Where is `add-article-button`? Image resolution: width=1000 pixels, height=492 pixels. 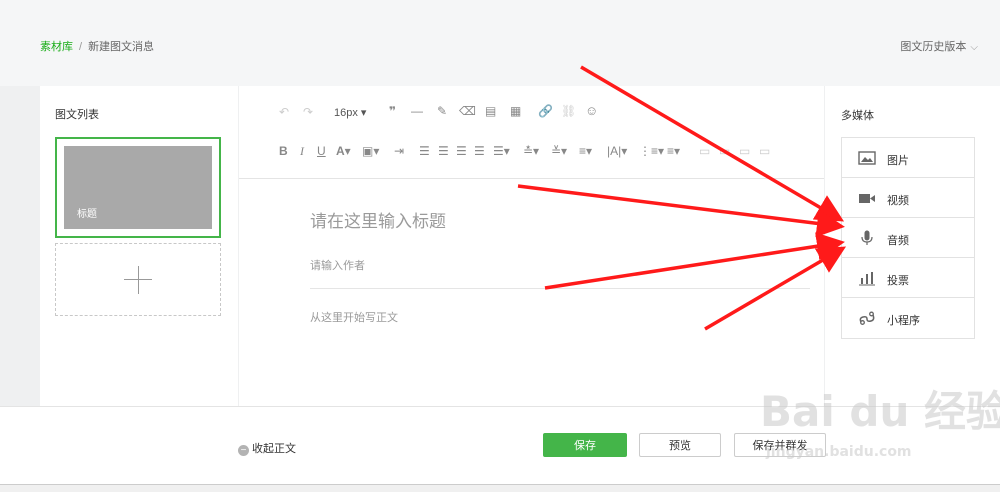 add-article-button is located at coordinates (138, 279).